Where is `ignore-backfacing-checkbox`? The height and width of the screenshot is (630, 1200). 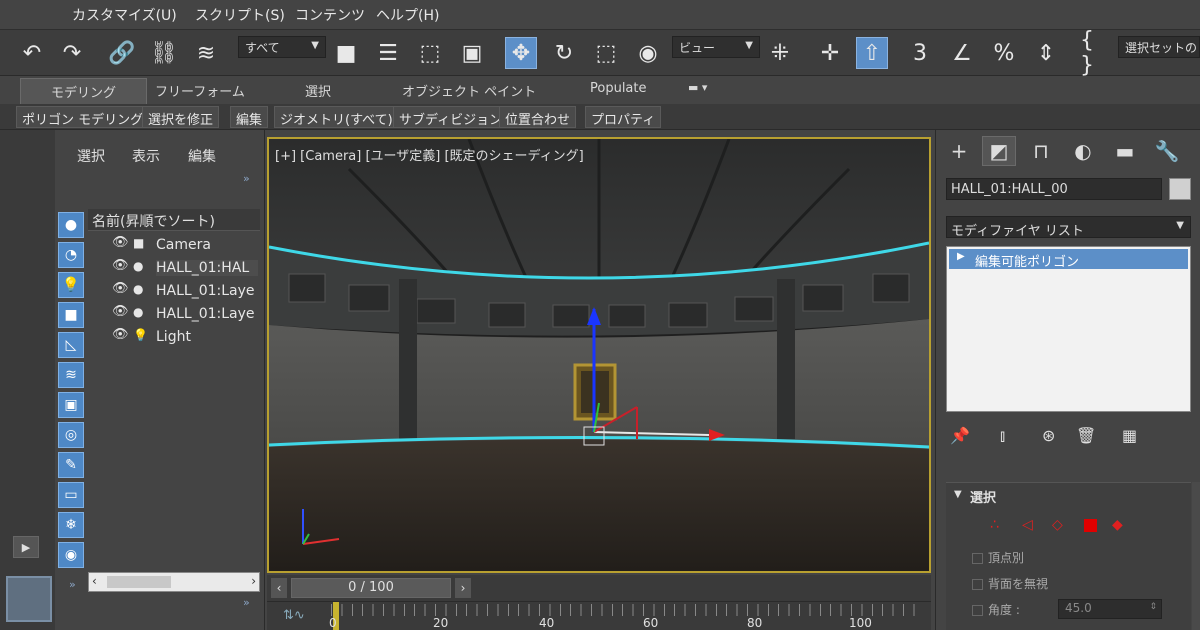
ignore-backfacing-checkbox is located at coordinates (977, 584).